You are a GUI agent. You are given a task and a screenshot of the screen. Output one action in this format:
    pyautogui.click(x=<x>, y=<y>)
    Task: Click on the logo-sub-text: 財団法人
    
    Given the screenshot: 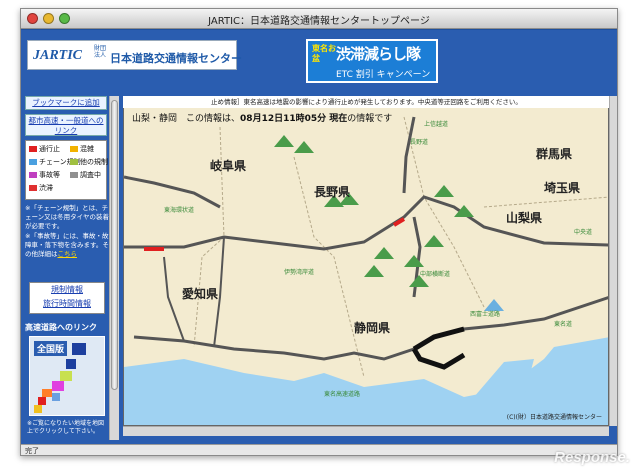 What is the action you would take?
    pyautogui.click(x=100, y=52)
    